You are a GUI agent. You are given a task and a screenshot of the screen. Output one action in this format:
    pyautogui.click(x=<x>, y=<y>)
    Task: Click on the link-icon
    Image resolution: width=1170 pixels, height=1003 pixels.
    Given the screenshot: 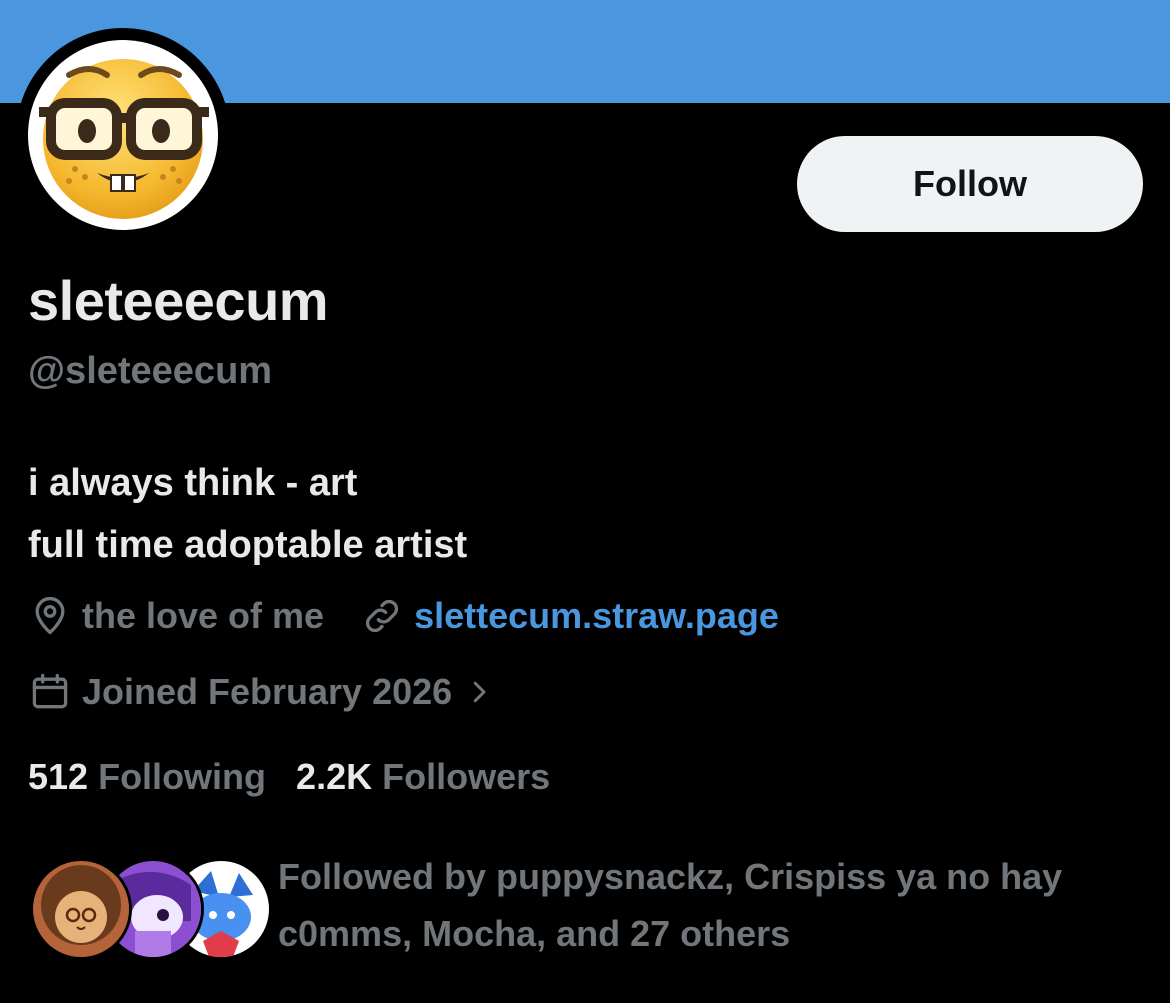 What is the action you would take?
    pyautogui.click(x=382, y=616)
    